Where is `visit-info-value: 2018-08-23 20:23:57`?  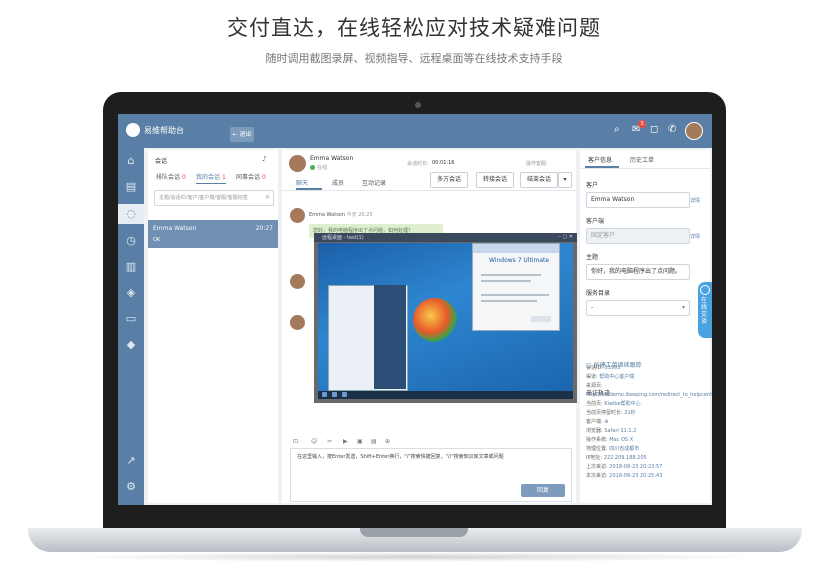 visit-info-value: 2018-08-23 20:23:57 is located at coordinates (636, 467).